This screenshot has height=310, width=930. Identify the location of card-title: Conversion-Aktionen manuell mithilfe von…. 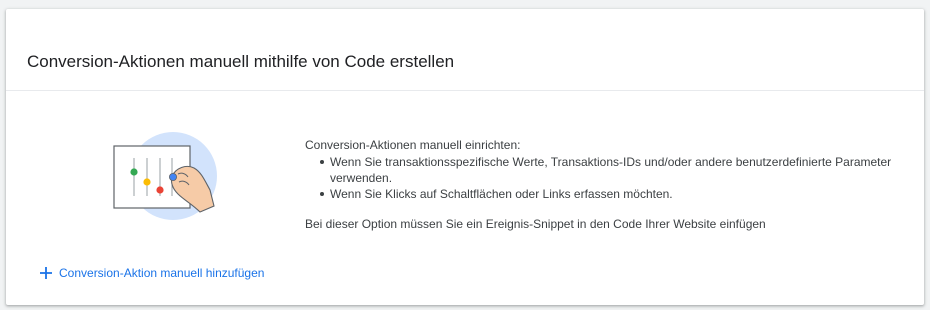
(241, 61).